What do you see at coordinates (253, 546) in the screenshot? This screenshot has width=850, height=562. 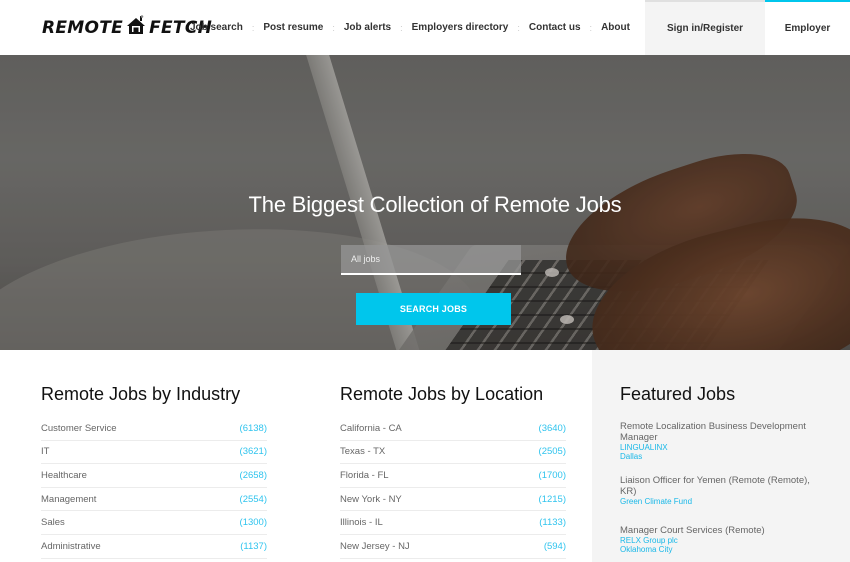 I see `industry-count: (1137)` at bounding box center [253, 546].